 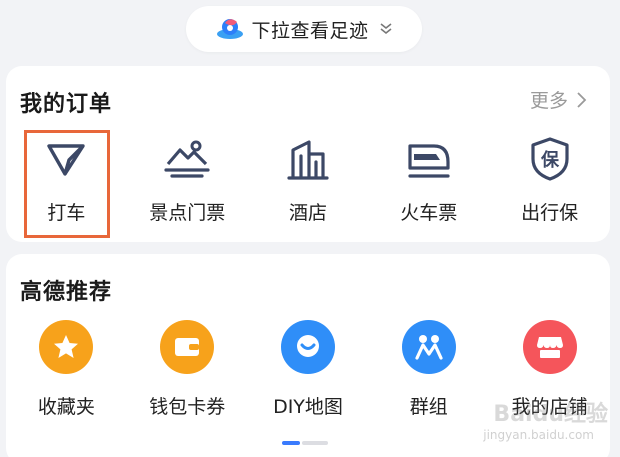 What do you see at coordinates (429, 213) in the screenshot?
I see `order-item-label: 火车票` at bounding box center [429, 213].